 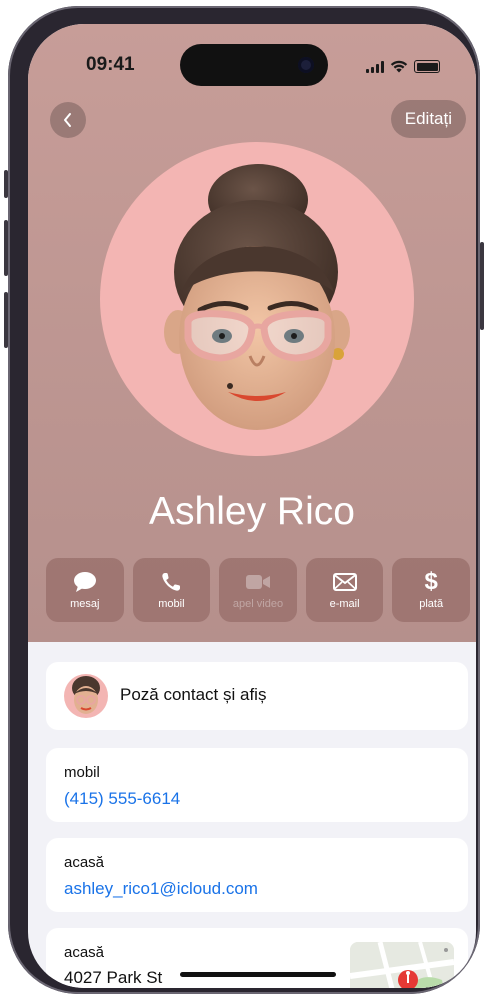 What do you see at coordinates (482, 286) in the screenshot?
I see `power-button` at bounding box center [482, 286].